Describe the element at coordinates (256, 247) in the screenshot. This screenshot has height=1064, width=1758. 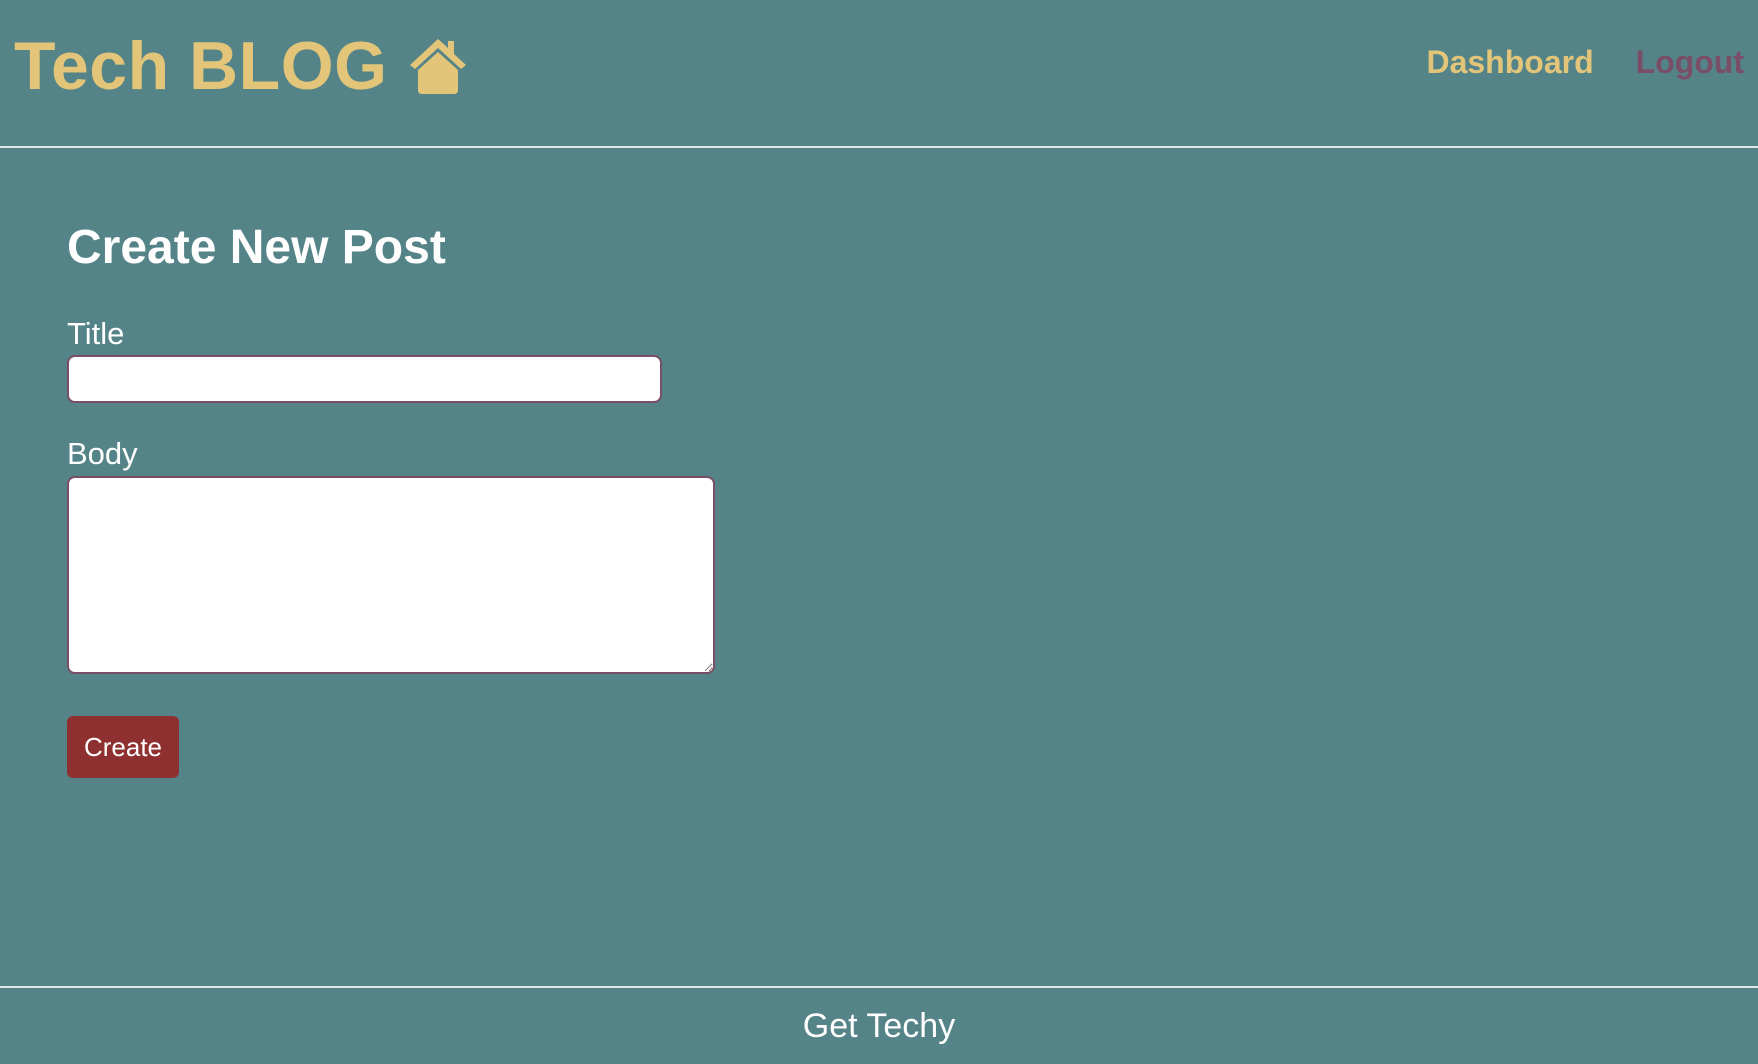
I see `page-title: Create New Post` at that location.